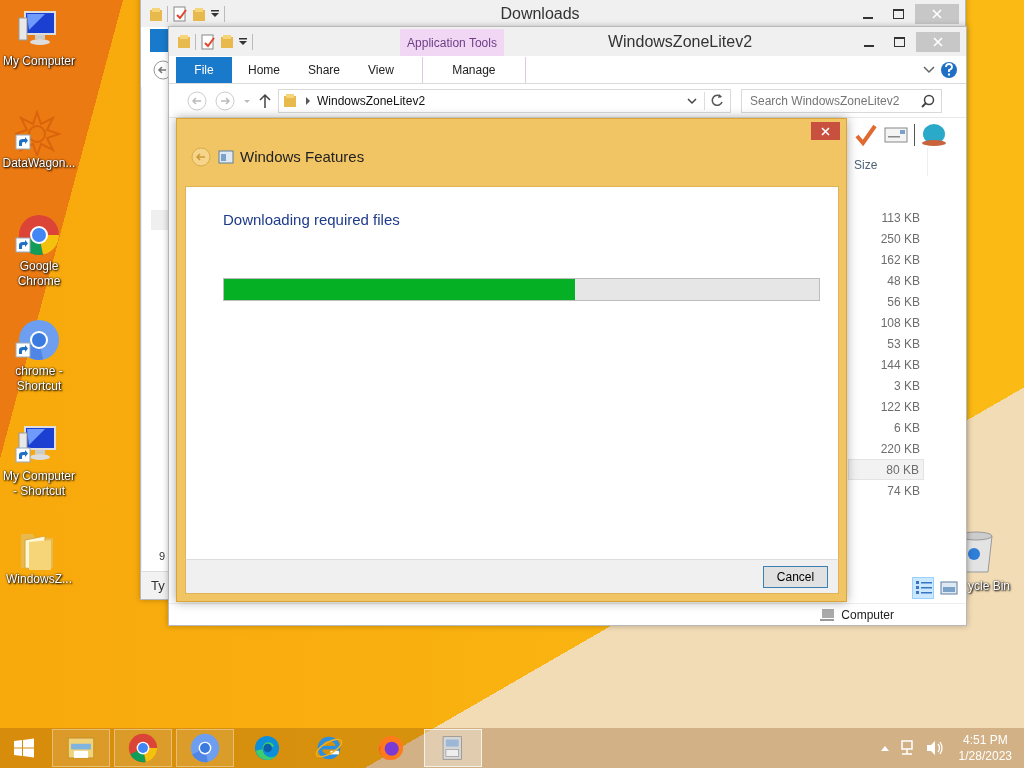 The image size is (1024, 768). I want to click on ribbon-tab: Home, so click(264, 70).